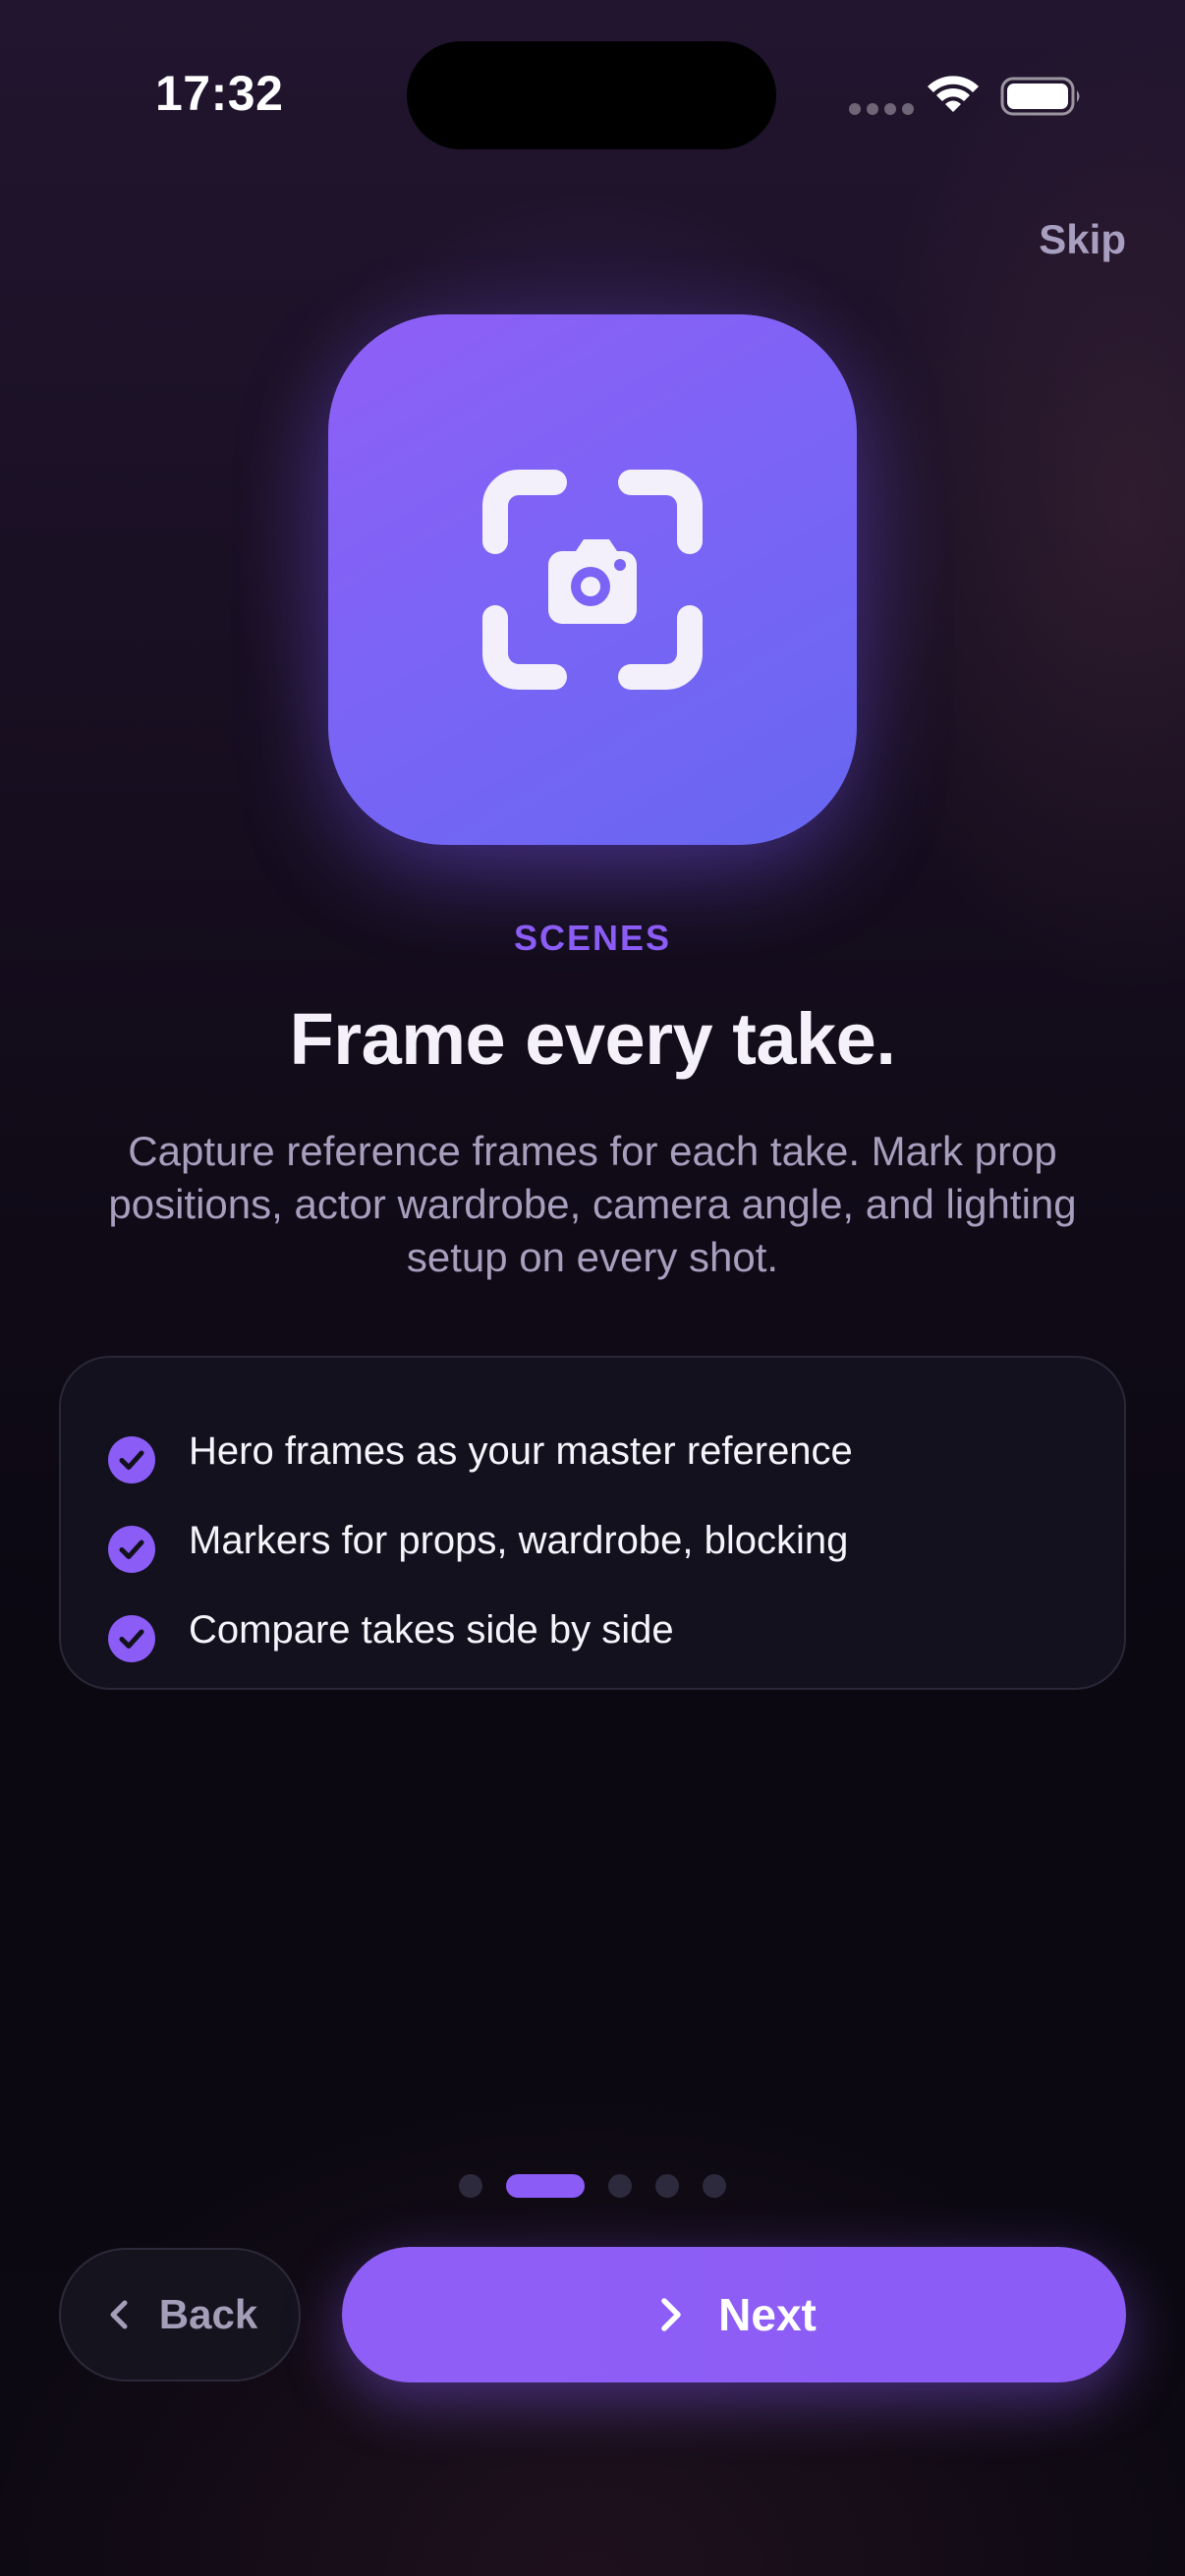 The height and width of the screenshot is (2576, 1185). What do you see at coordinates (881, 109) in the screenshot?
I see `cellular-signal-icon` at bounding box center [881, 109].